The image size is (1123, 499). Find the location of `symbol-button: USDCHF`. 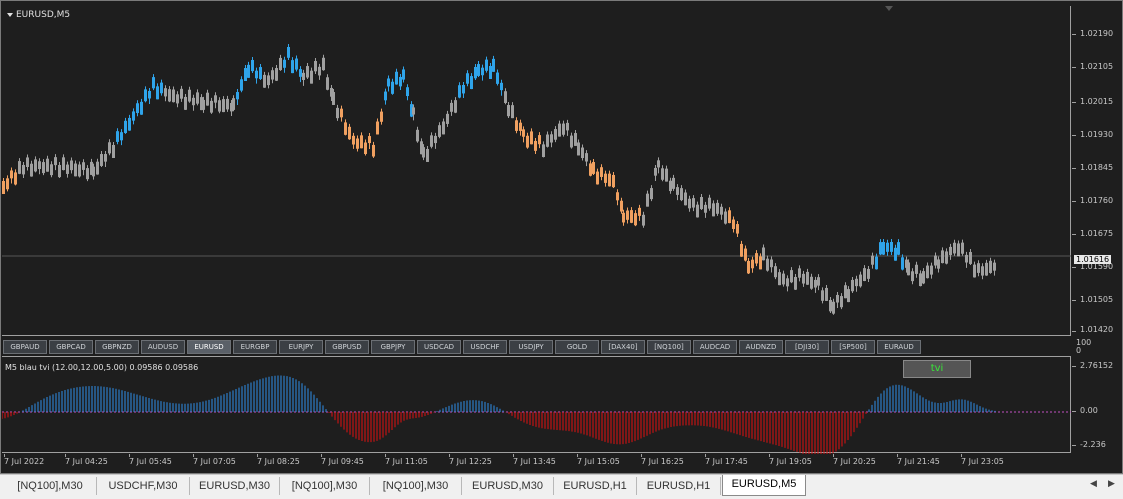

symbol-button: USDCHF is located at coordinates (485, 347).